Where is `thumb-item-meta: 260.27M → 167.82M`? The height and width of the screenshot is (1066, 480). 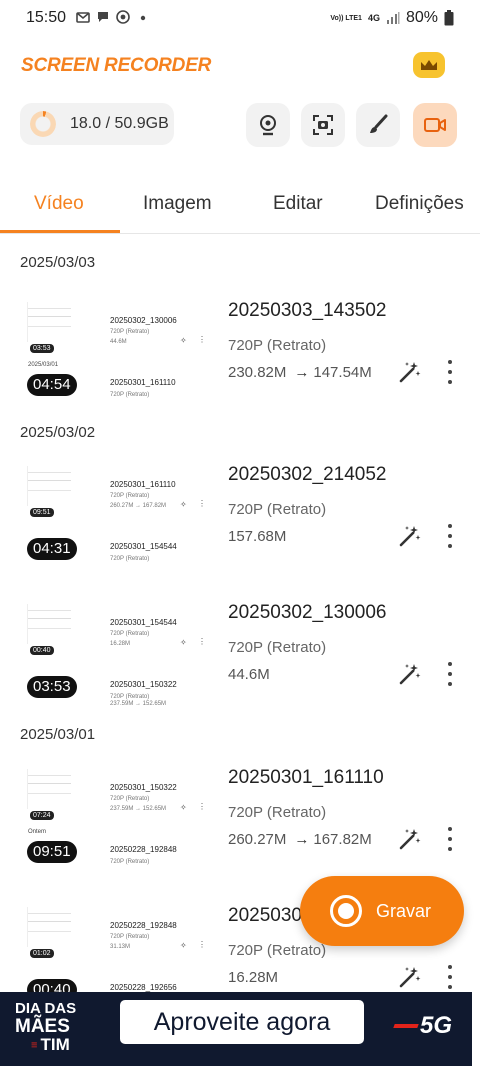
thumb-item-meta: 260.27M → 167.82M is located at coordinates (138, 506).